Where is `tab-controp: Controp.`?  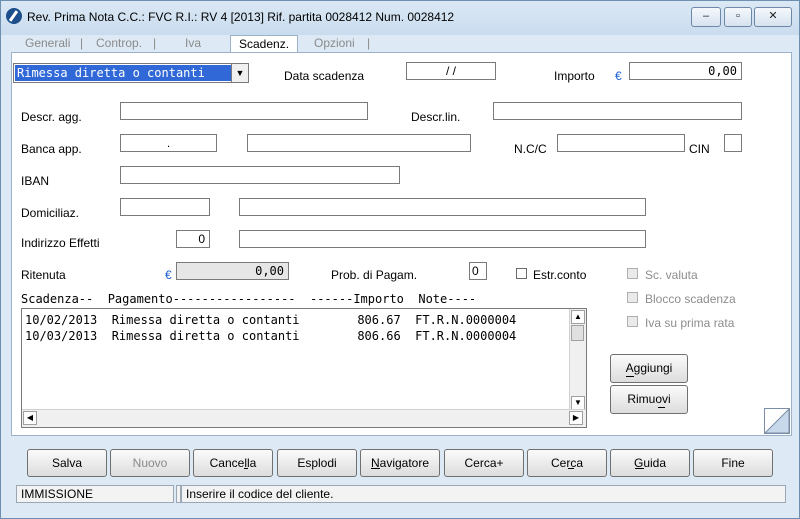 tab-controp: Controp. is located at coordinates (119, 43).